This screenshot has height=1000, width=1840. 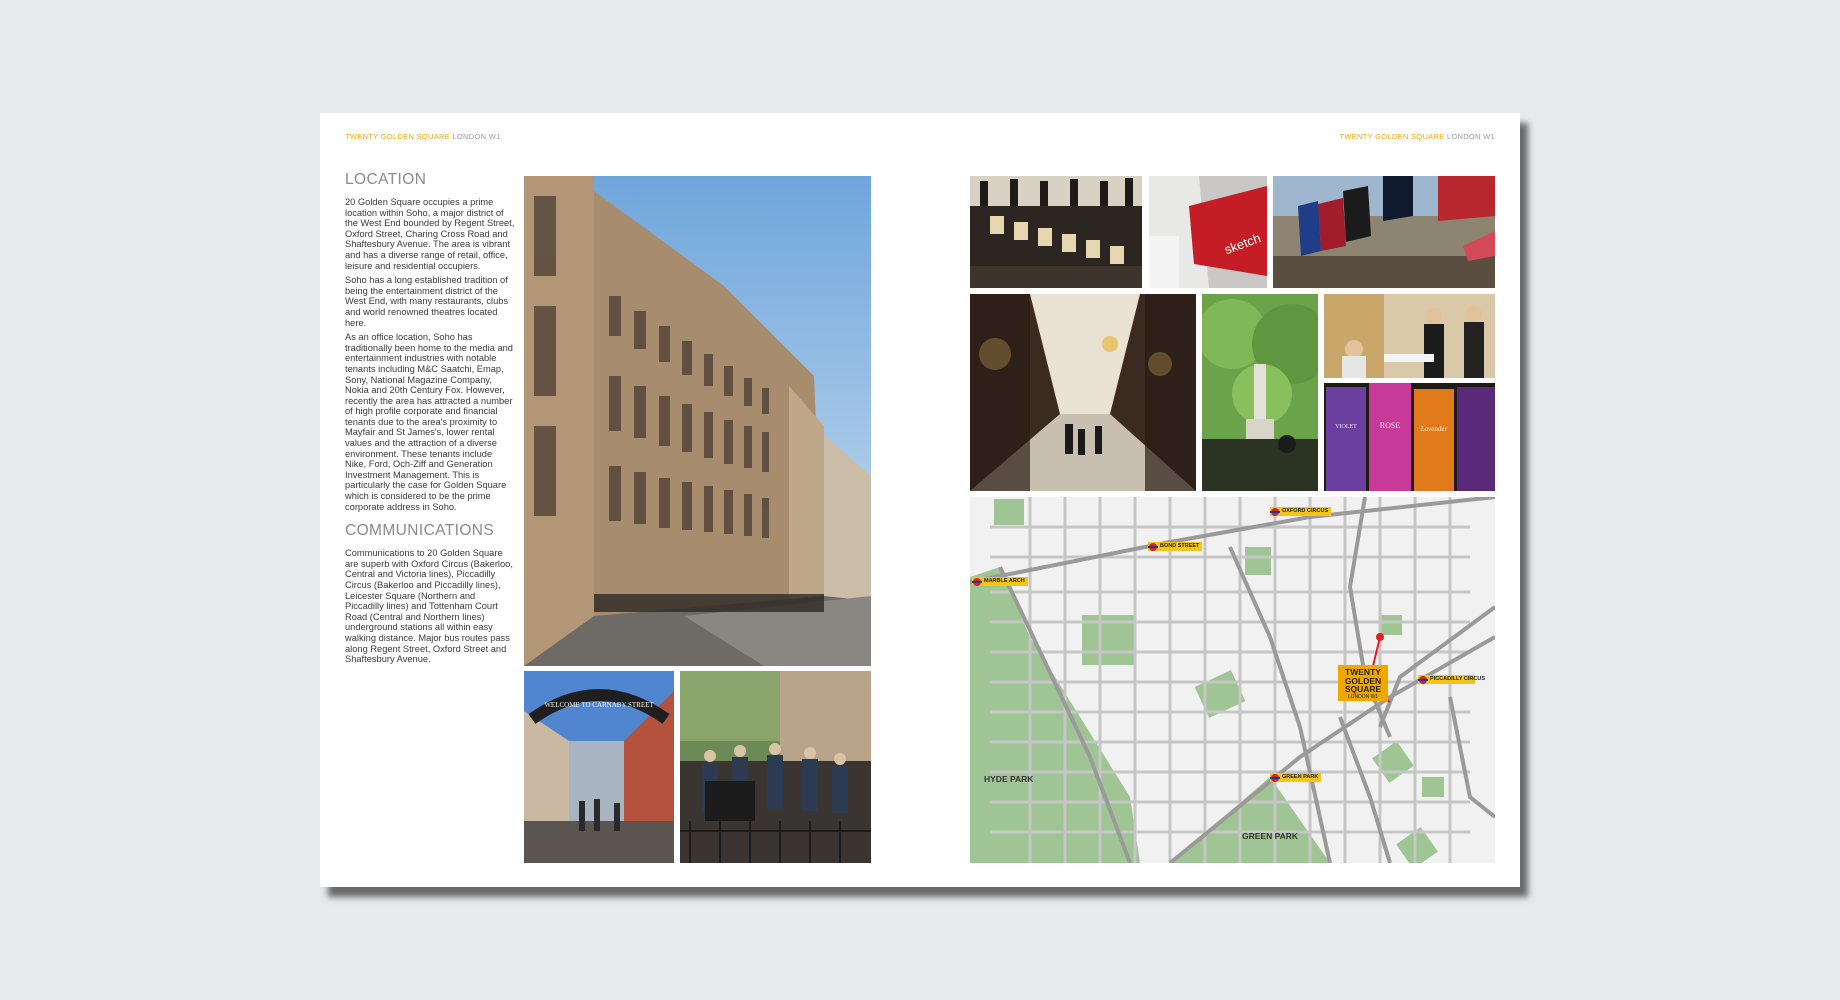 I want to click on flags-street-photo, so click(x=1384, y=232).